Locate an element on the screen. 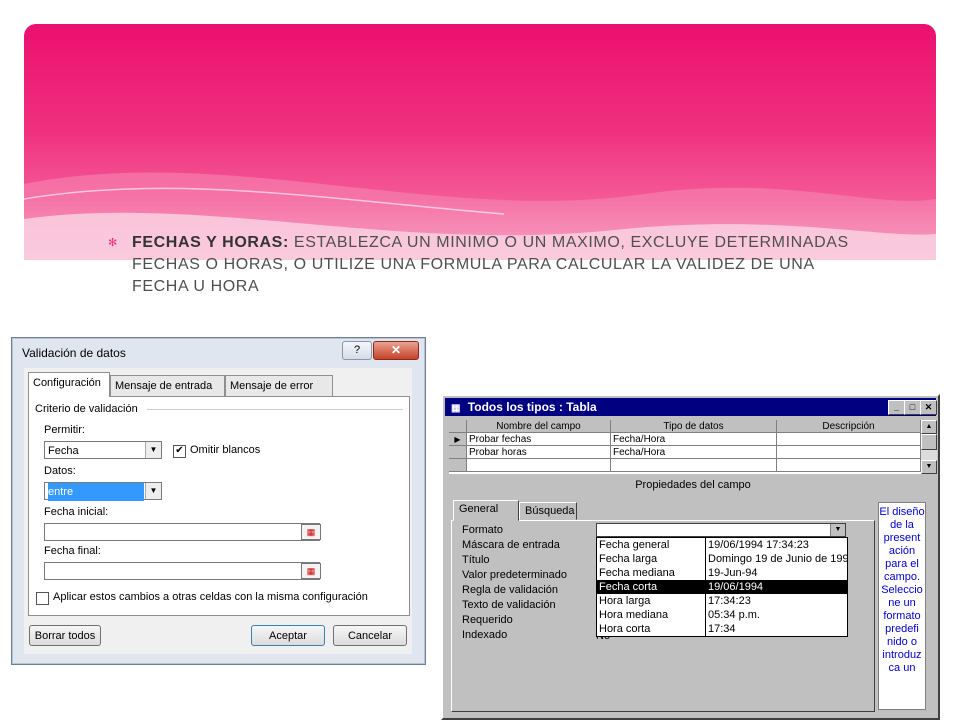 The image size is (960, 720). col-header-nombre: Nombre del campo is located at coordinates (539, 426).